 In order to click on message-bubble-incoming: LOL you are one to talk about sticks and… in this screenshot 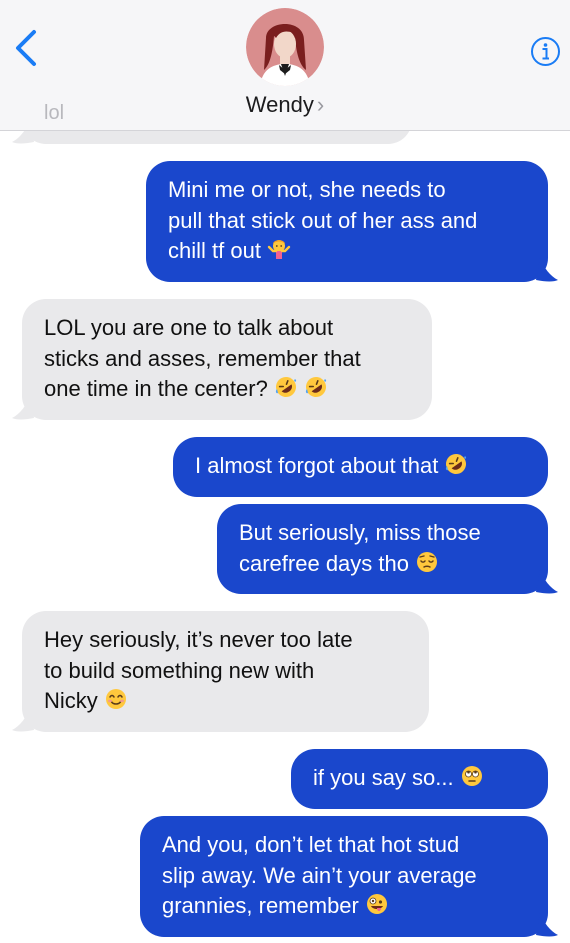, I will do `click(227, 359)`.